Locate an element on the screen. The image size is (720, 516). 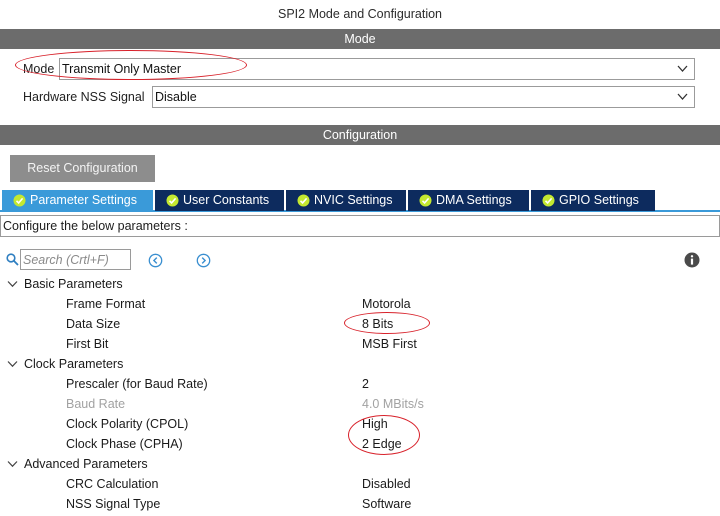
tab-label: User Constants is located at coordinates (226, 200).